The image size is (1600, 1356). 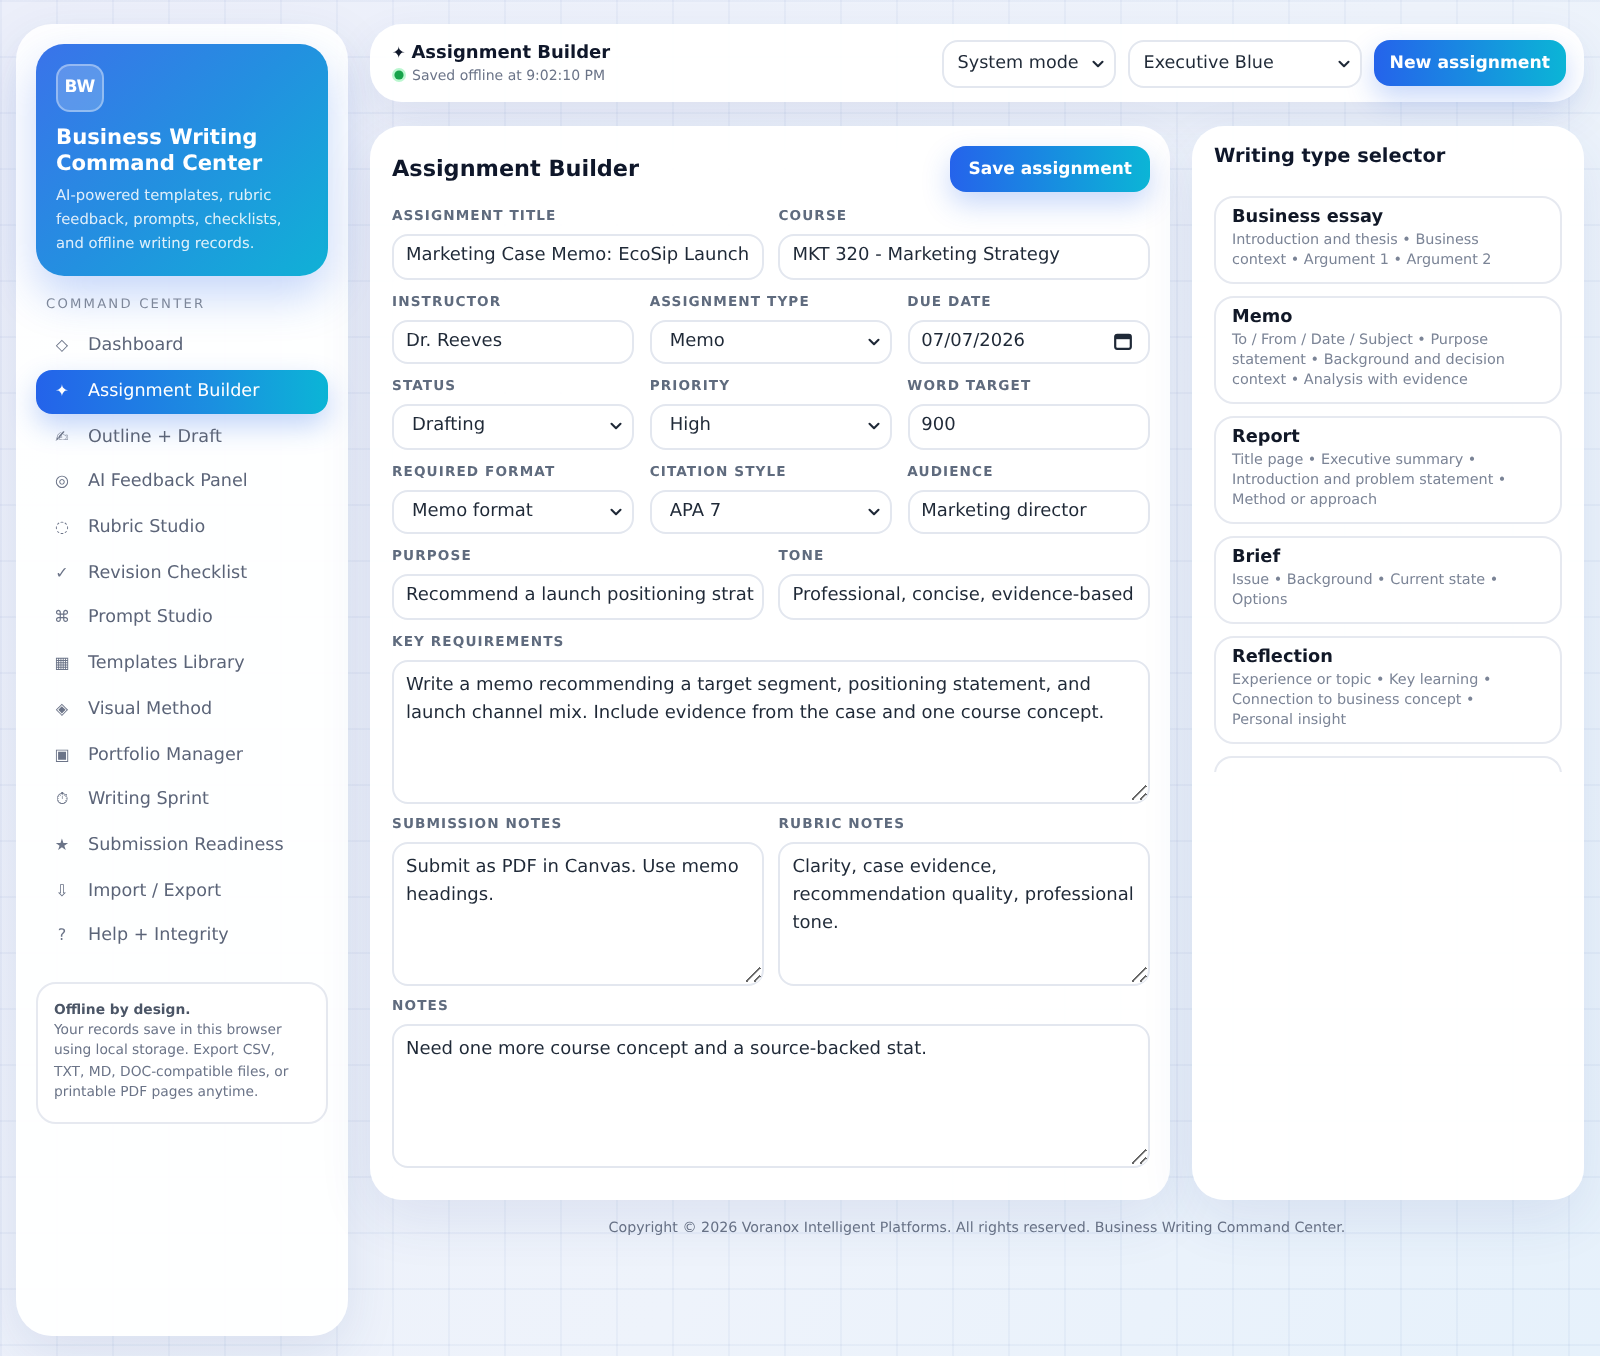 What do you see at coordinates (1123, 341) in the screenshot?
I see `calendar-icon` at bounding box center [1123, 341].